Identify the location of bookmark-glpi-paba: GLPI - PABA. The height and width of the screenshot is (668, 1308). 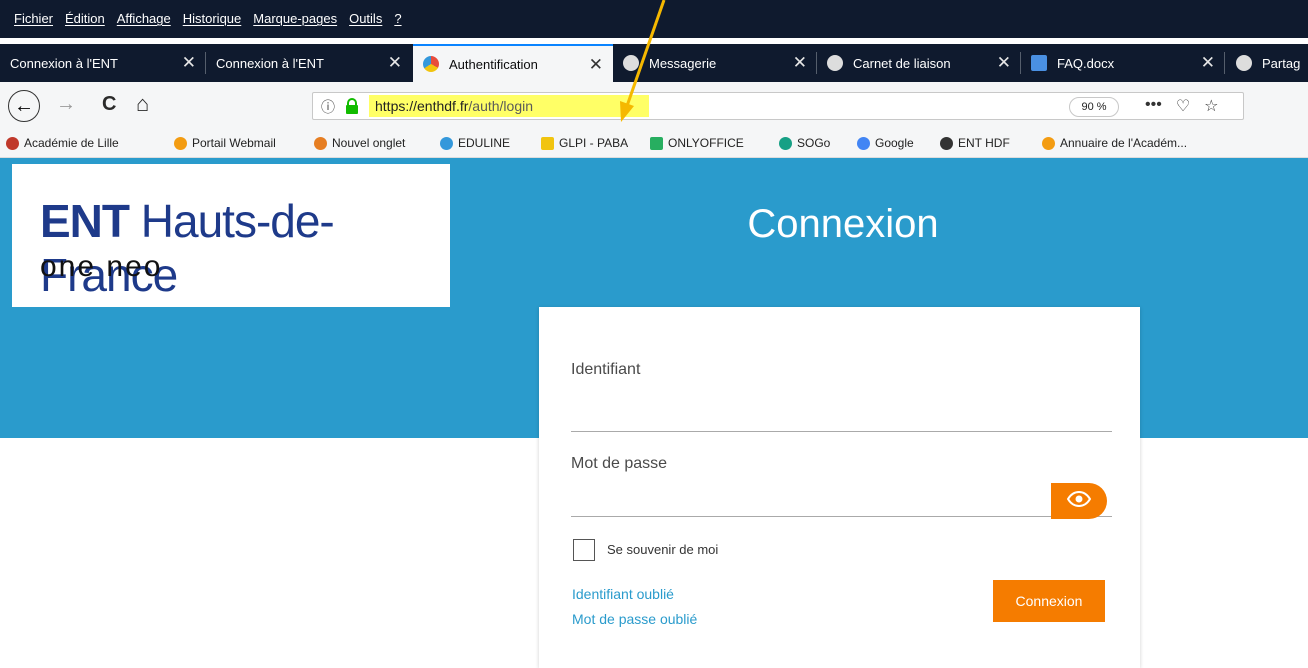
(584, 143).